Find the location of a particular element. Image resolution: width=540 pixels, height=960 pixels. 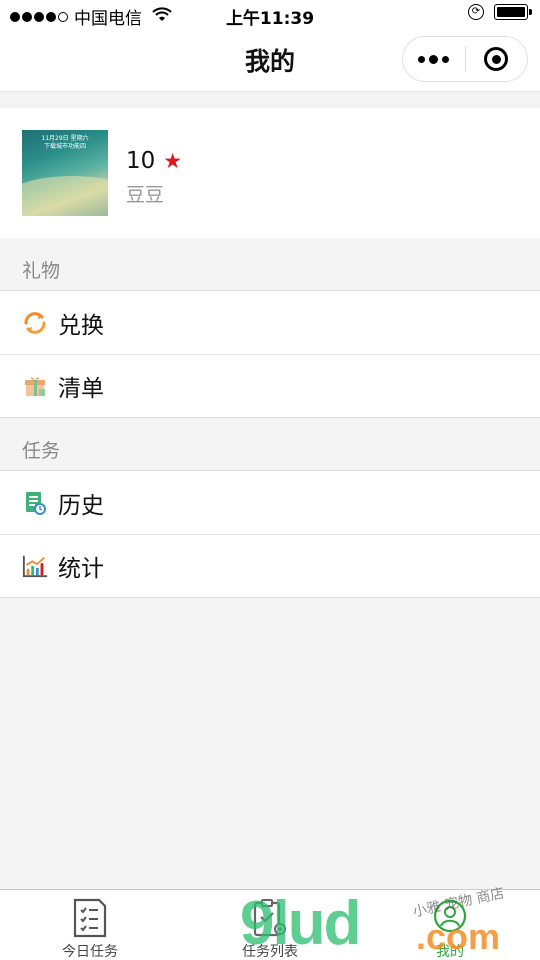

section-header-tasks: 任务 is located at coordinates (41, 451).